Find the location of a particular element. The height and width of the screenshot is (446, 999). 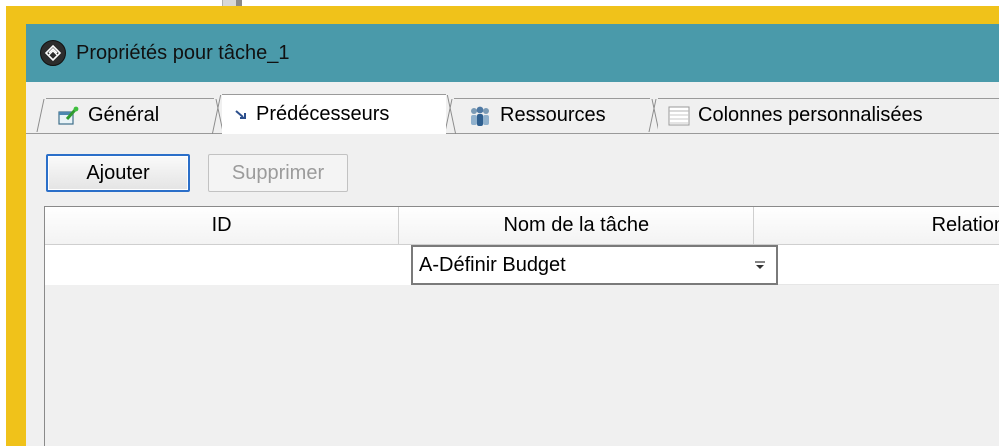

table-header: ID Nom de la tâche Relation is located at coordinates (522, 226).